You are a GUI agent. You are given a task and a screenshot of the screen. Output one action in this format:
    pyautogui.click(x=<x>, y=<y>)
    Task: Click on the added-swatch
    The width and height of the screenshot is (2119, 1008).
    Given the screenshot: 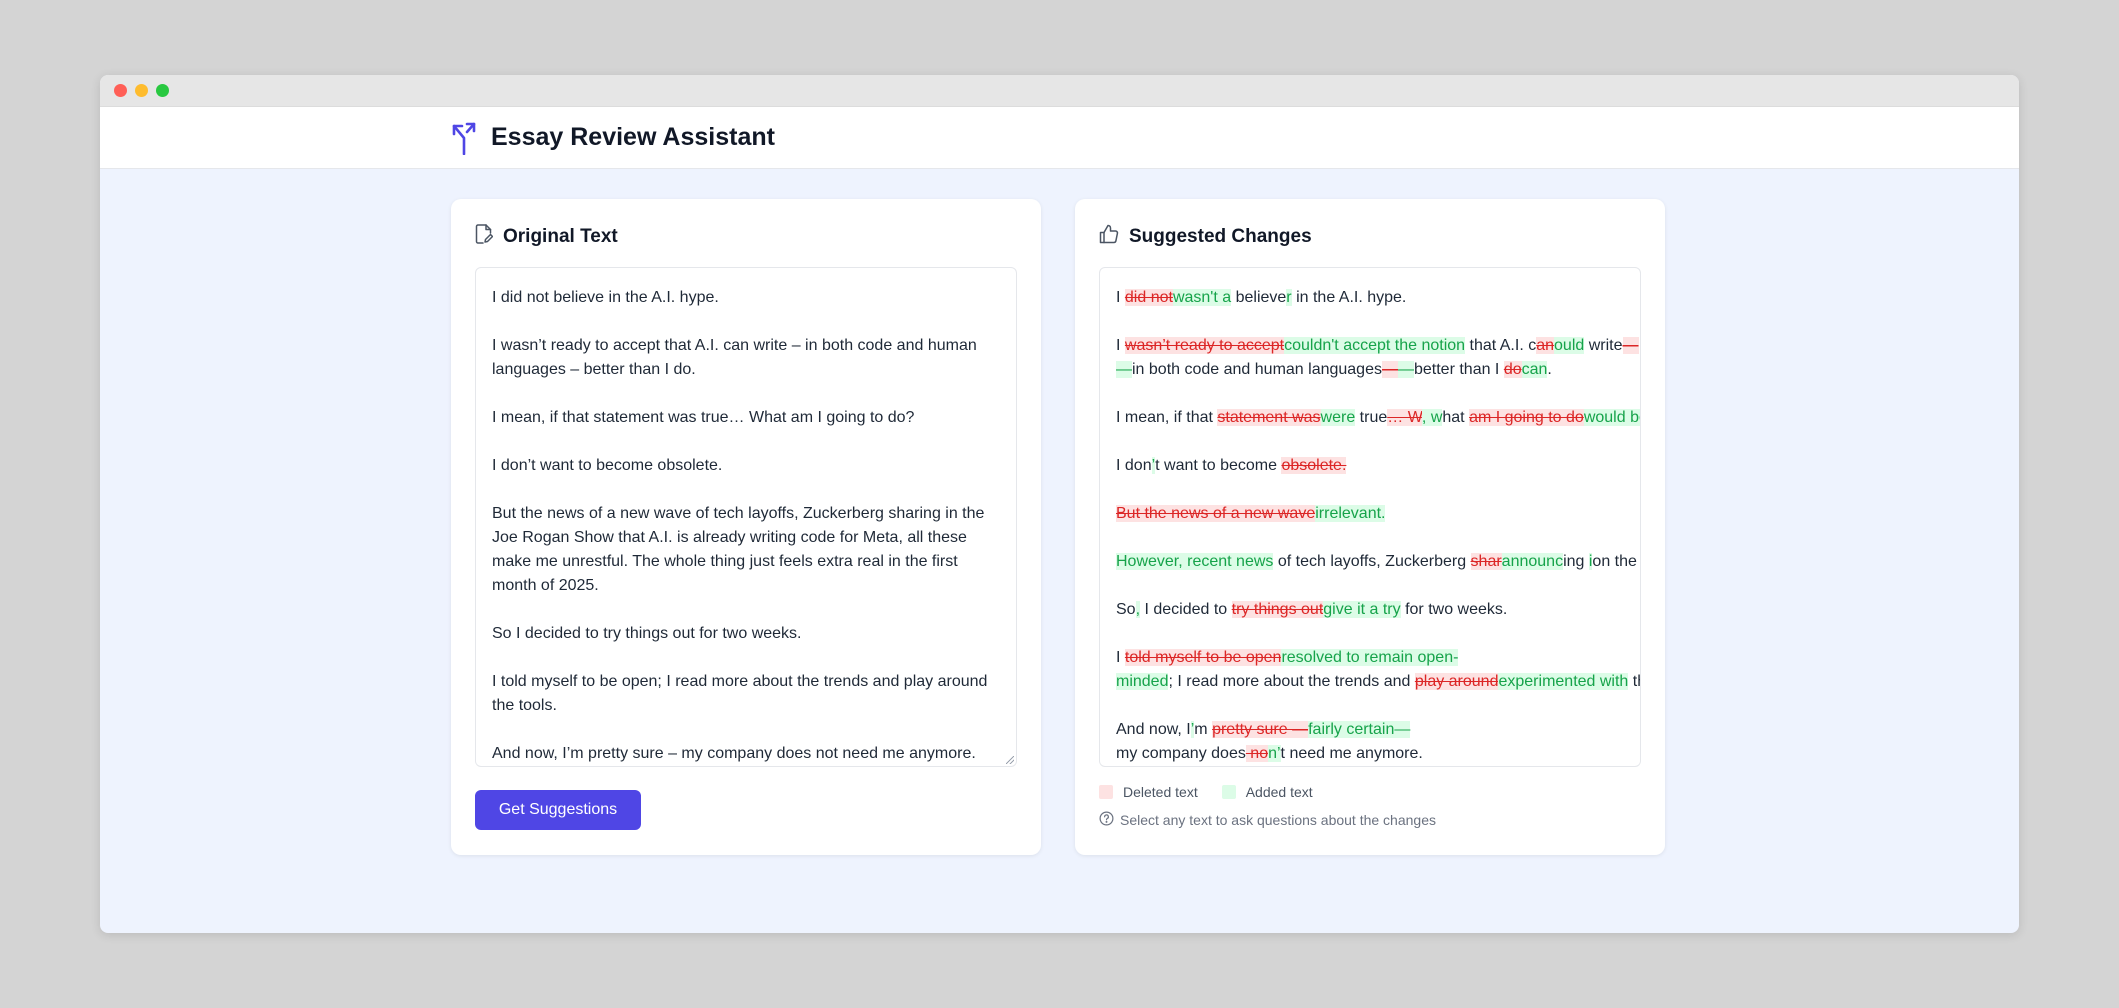 What is the action you would take?
    pyautogui.click(x=1228, y=792)
    